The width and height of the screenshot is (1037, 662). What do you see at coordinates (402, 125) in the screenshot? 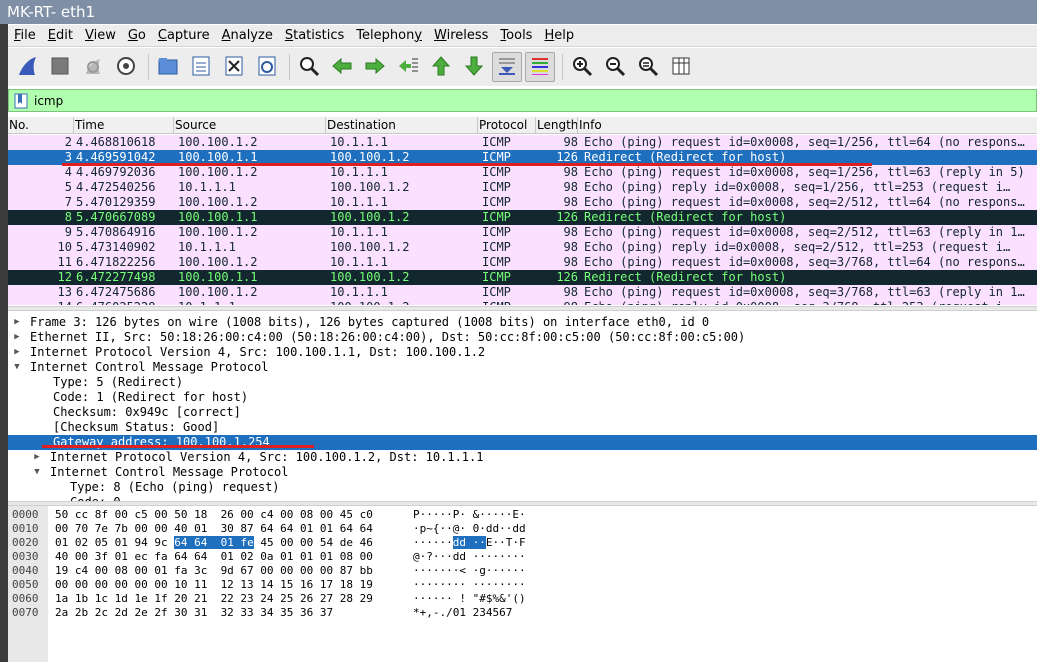
I see `column-header-destination: Destination` at bounding box center [402, 125].